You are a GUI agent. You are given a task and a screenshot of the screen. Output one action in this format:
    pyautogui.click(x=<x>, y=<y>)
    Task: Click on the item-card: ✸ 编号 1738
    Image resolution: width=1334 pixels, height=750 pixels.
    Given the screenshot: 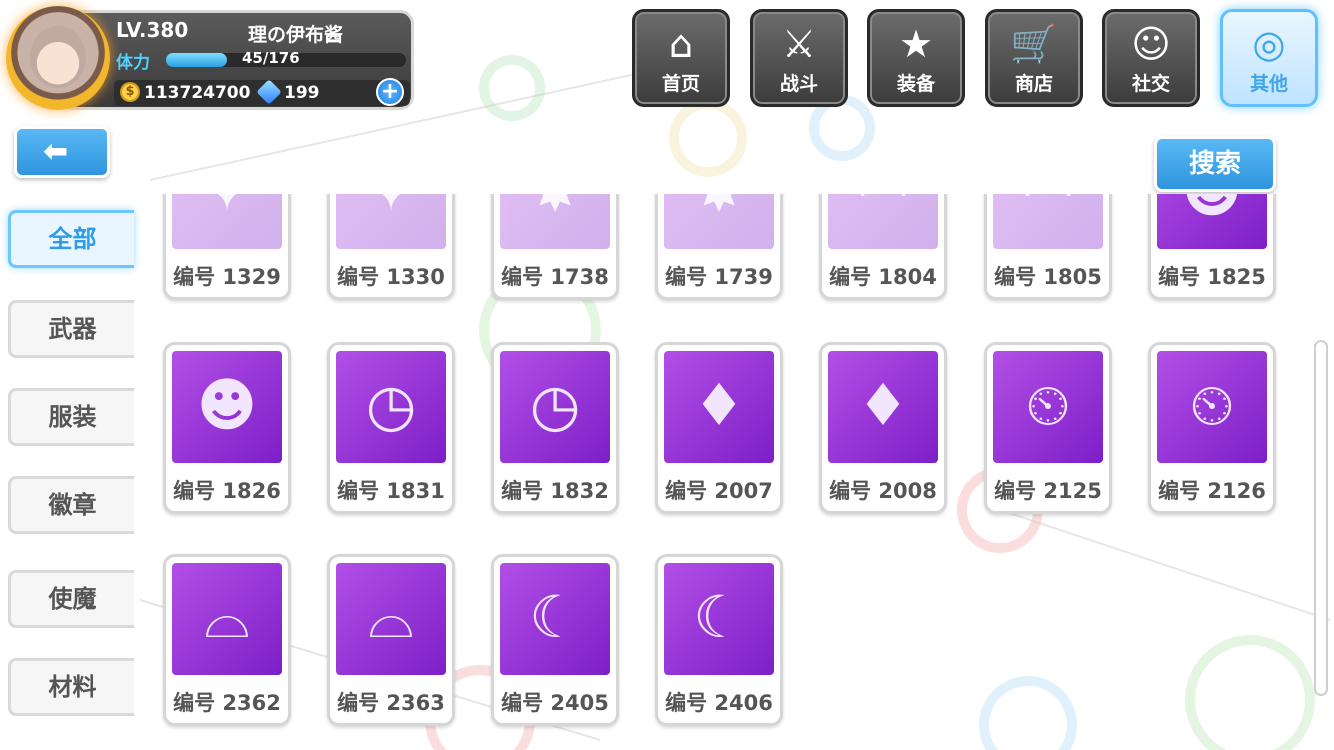 What is the action you would take?
    pyautogui.click(x=555, y=247)
    